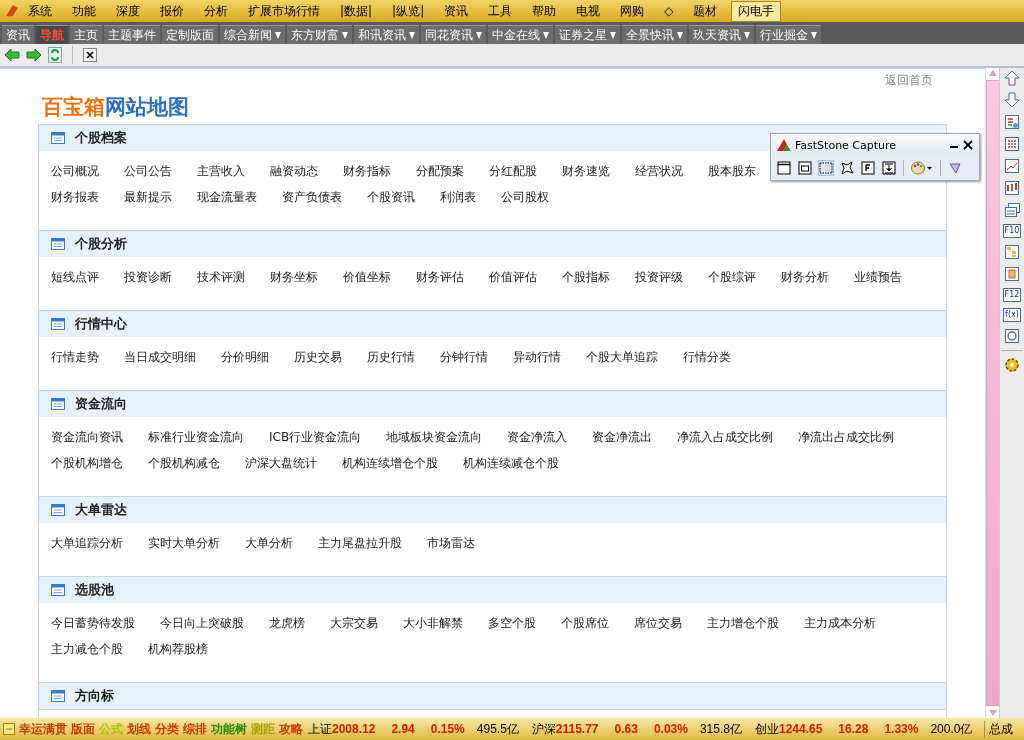 This screenshot has height=740, width=1024. I want to click on menu-item: 帮助, so click(544, 11).